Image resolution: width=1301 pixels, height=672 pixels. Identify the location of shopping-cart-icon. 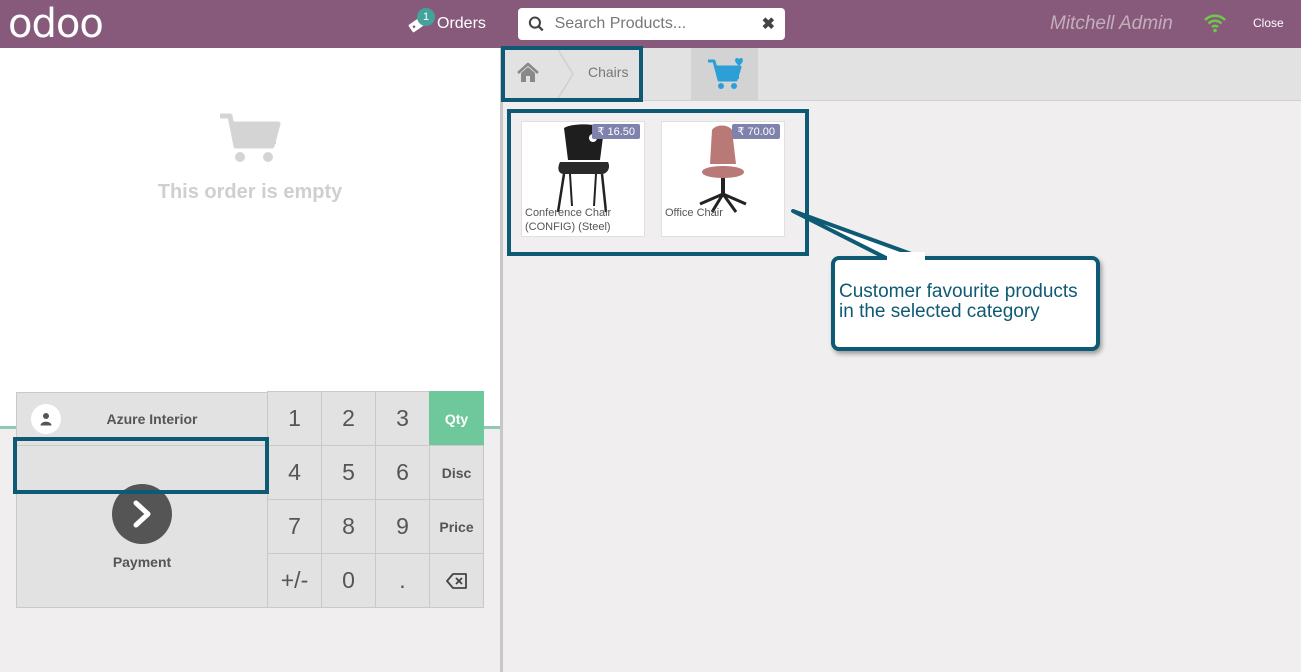
(250, 137).